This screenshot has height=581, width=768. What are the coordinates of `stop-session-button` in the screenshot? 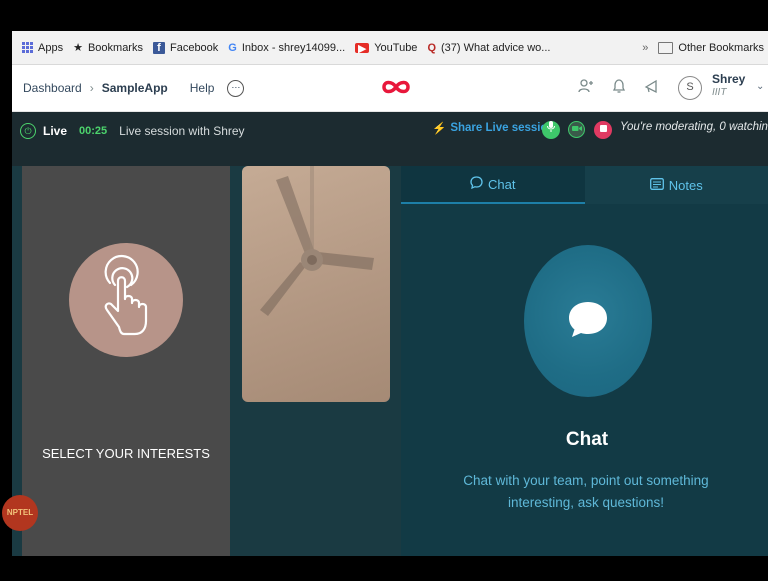 It's located at (603, 130).